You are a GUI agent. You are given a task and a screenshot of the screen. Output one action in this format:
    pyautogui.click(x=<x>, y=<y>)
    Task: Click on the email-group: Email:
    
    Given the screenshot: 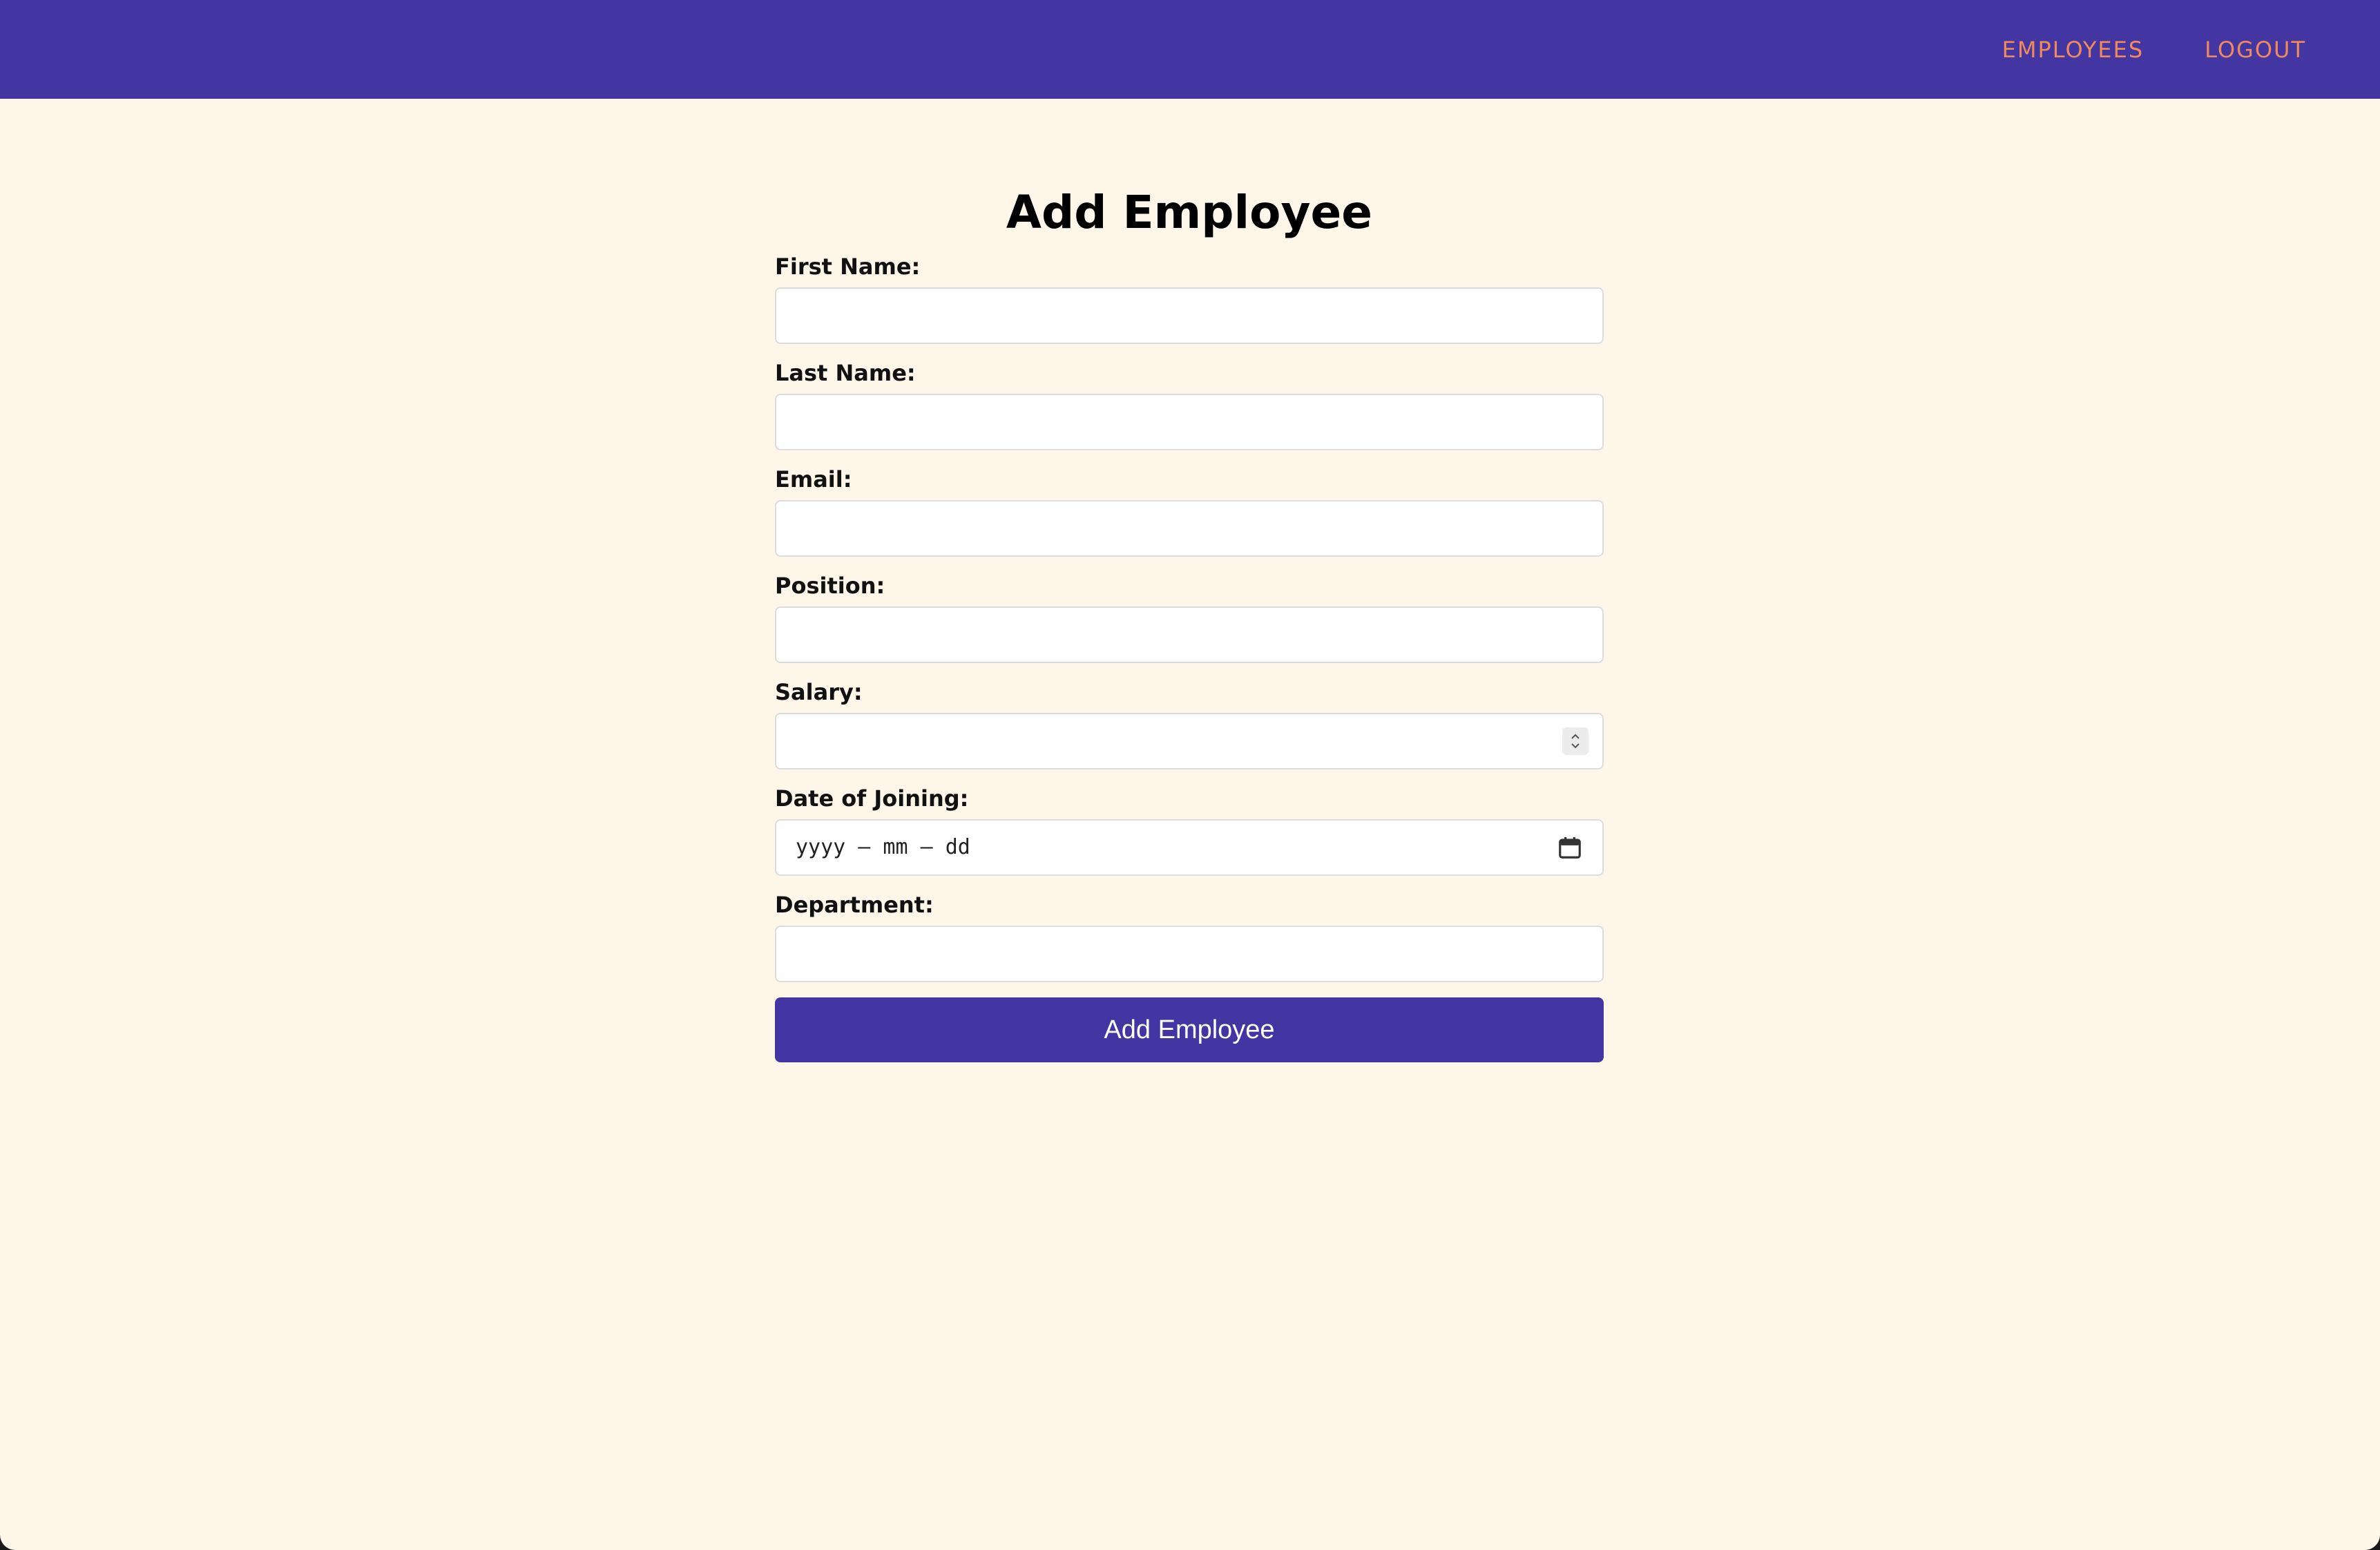 What is the action you would take?
    pyautogui.click(x=1189, y=511)
    